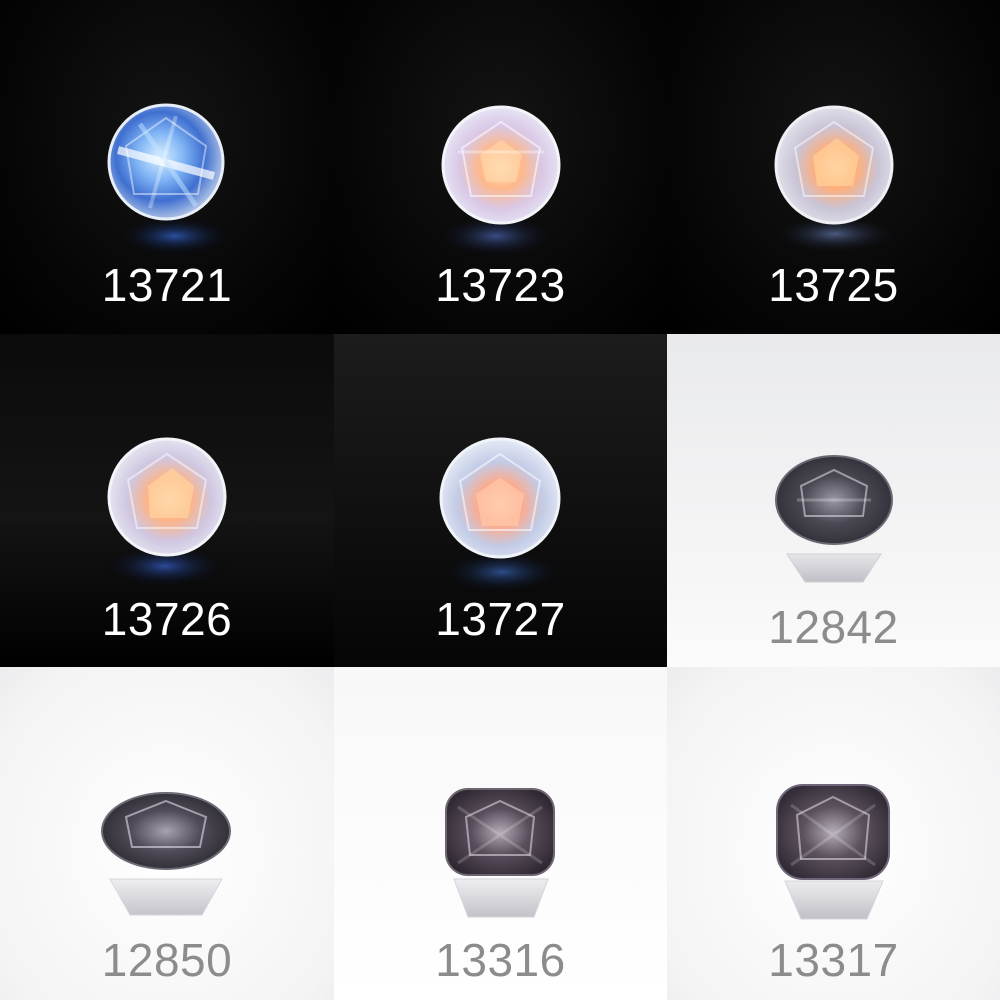  Describe the element at coordinates (500, 285) in the screenshot. I see `gem-label: 13723` at that location.